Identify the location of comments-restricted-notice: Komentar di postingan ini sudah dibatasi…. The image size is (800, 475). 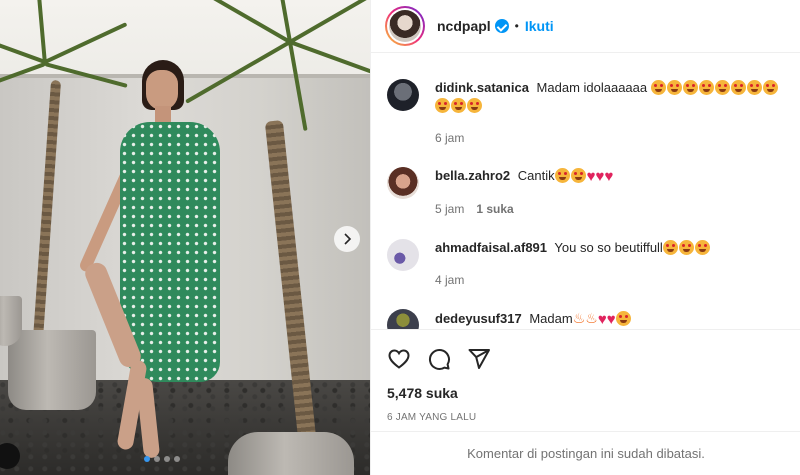
(585, 453).